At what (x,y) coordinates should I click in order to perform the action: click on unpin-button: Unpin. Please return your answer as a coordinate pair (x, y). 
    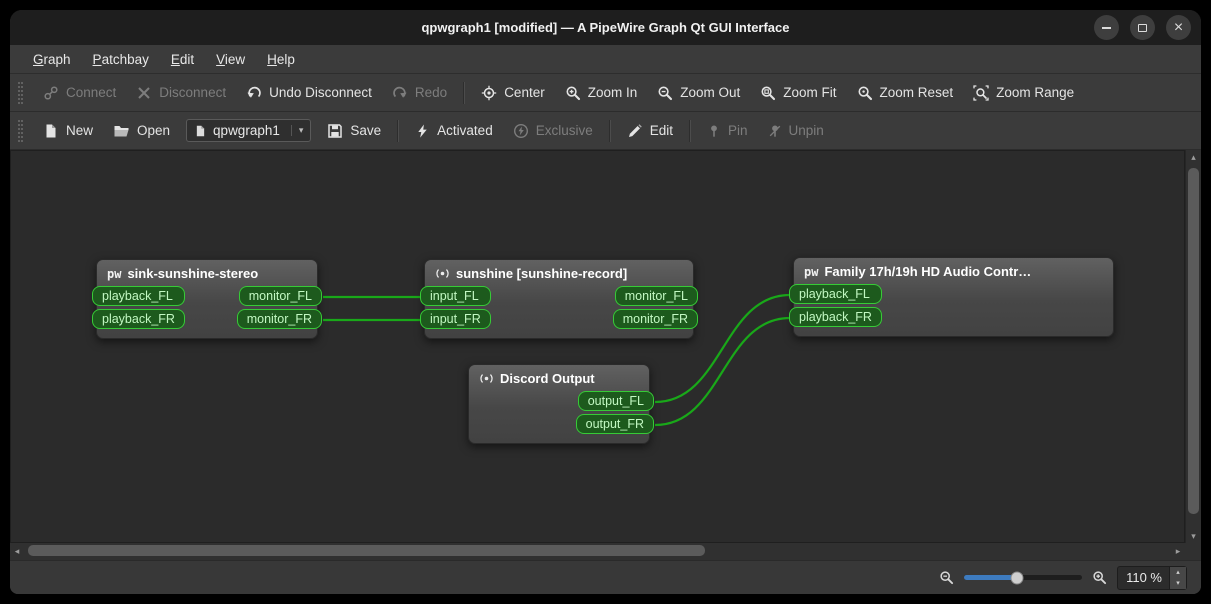
    Looking at the image, I should click on (796, 131).